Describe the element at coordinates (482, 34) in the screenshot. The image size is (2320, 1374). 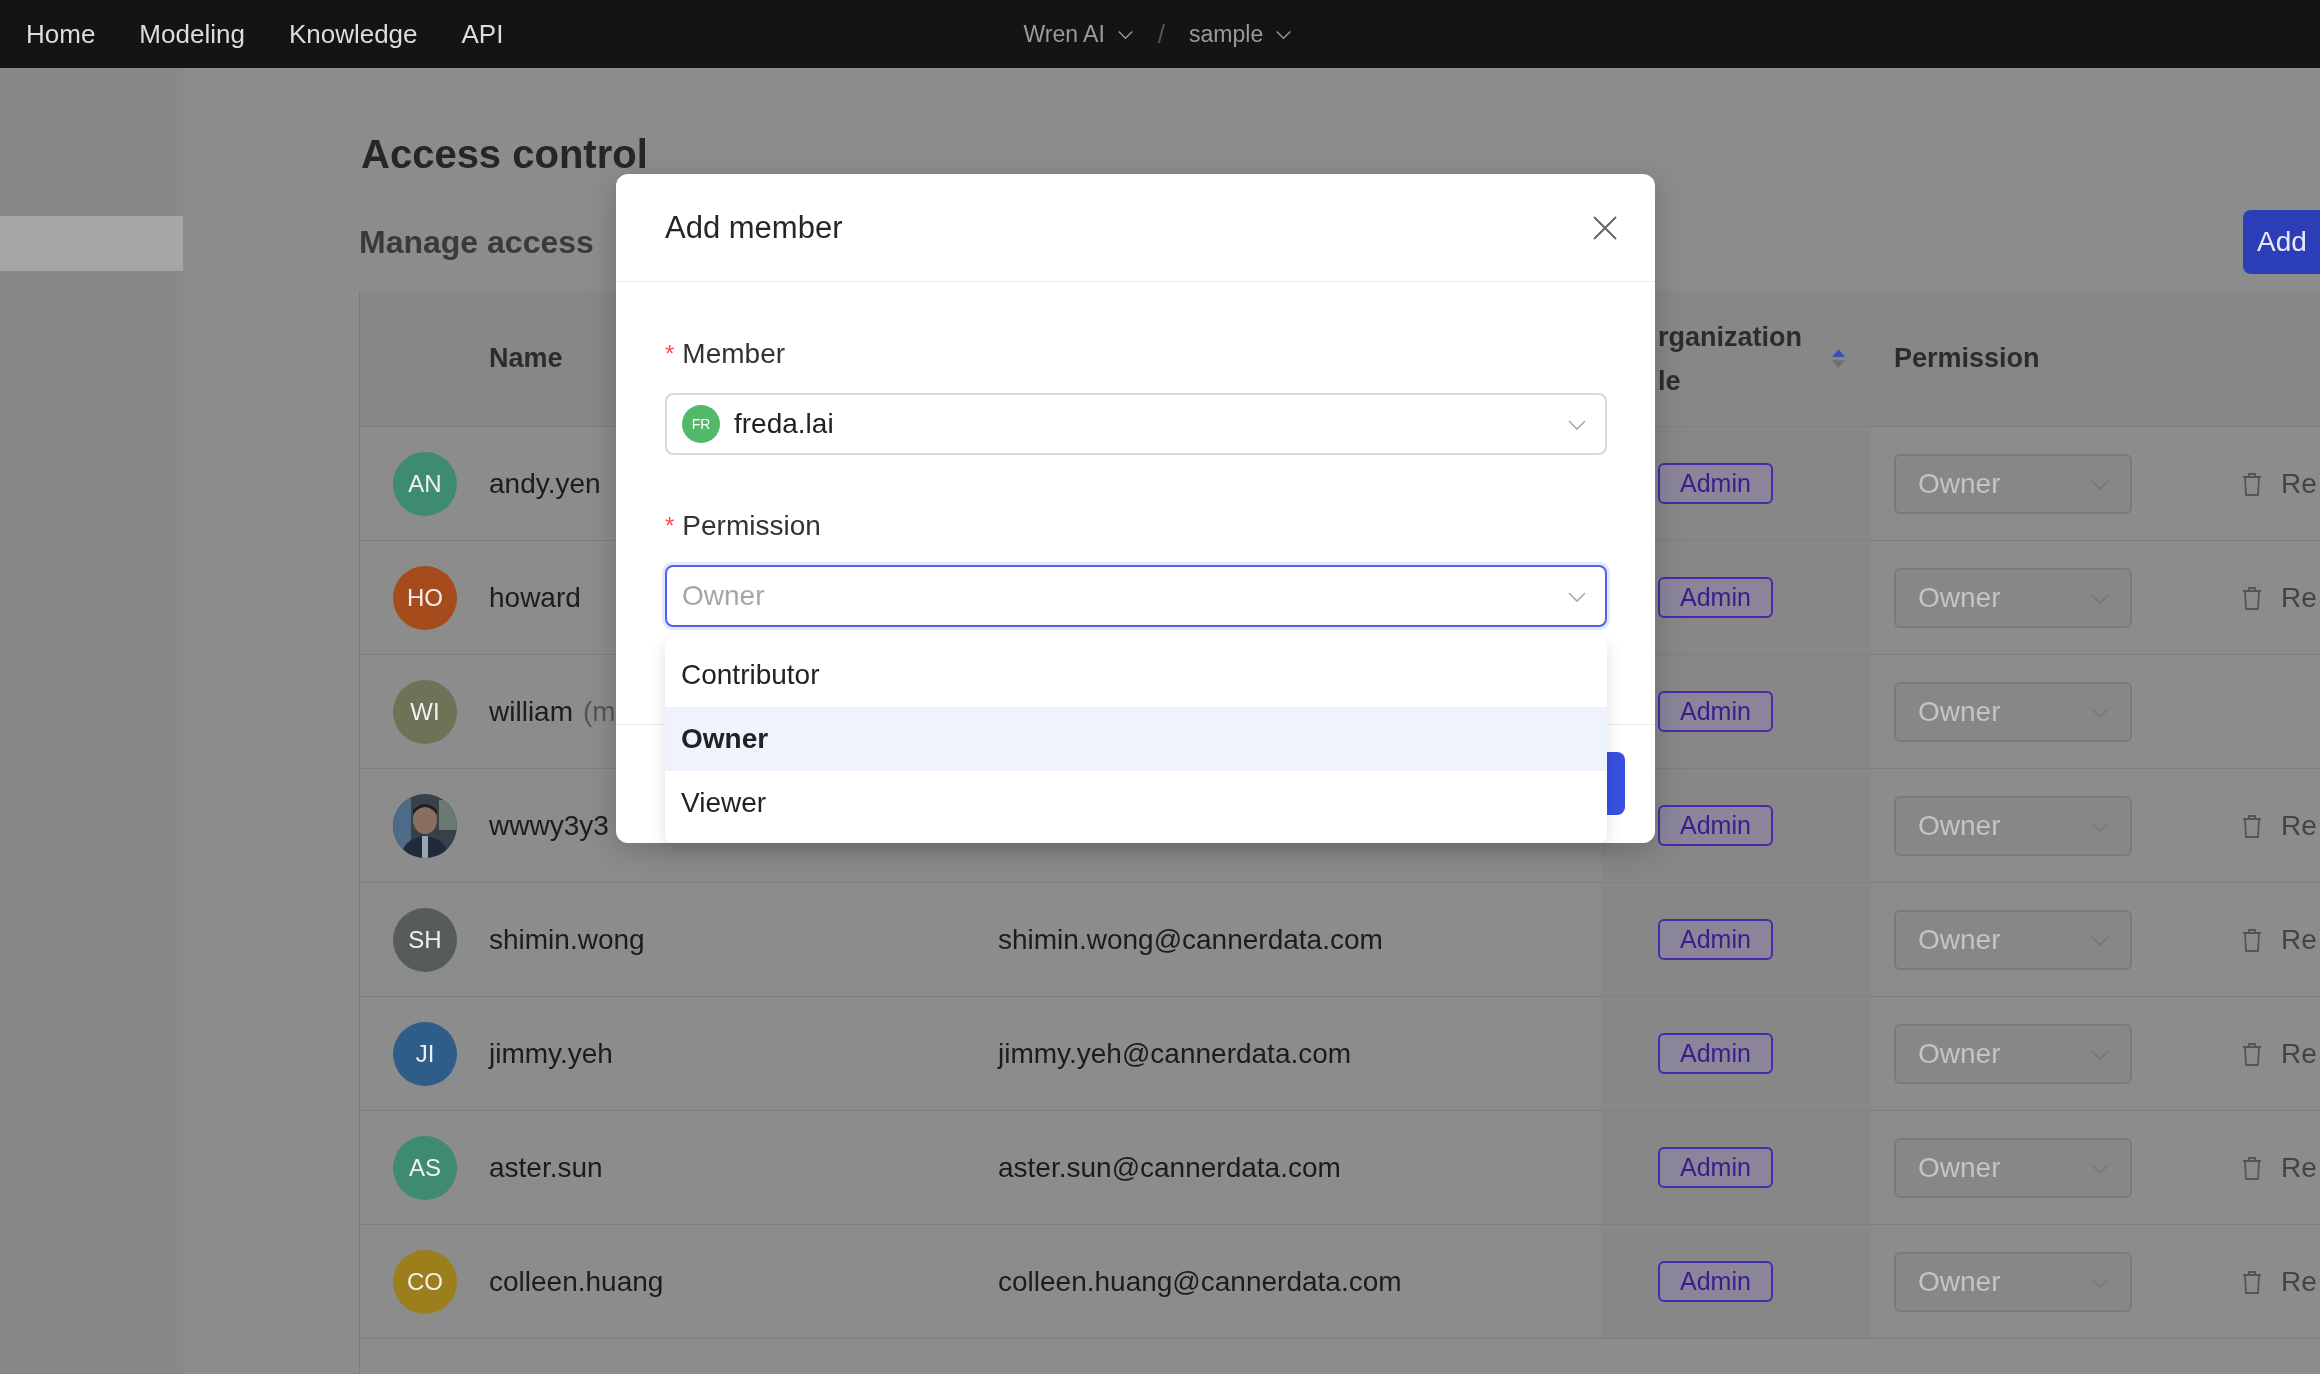
I see `nav-link: API` at that location.